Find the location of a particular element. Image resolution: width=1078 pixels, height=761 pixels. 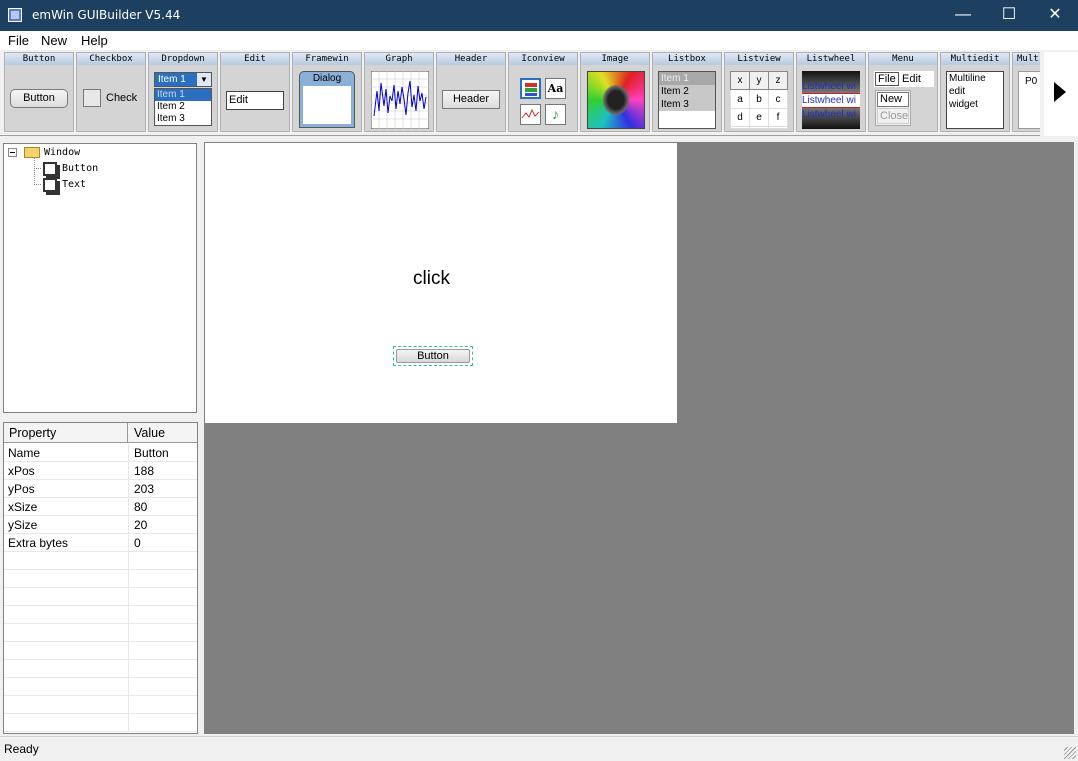

menu-help: Help is located at coordinates (94, 40).